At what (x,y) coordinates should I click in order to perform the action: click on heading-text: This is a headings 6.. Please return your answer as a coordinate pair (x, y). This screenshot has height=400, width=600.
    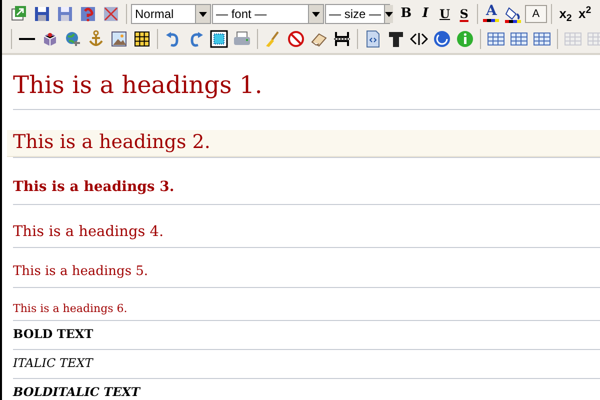
    Looking at the image, I should click on (70, 308).